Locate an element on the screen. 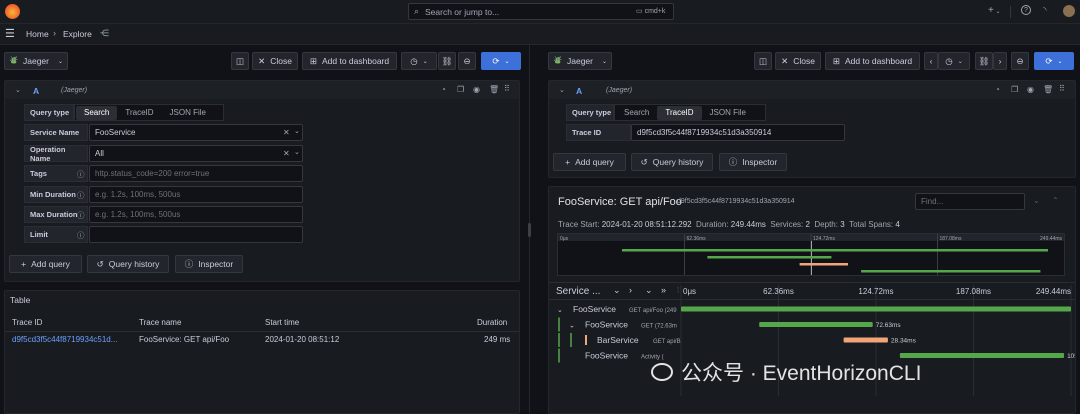 The image size is (1080, 414). search-bar: ⌕ Search or jump to... ▭ cmd+k is located at coordinates (541, 11).